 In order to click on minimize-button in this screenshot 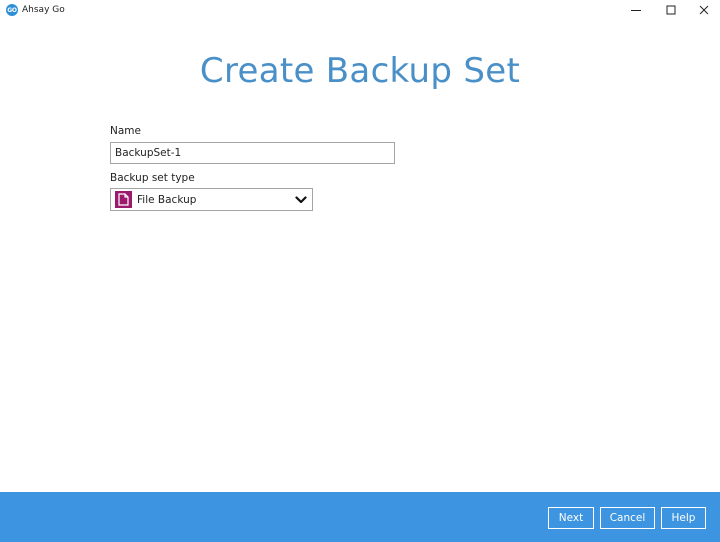, I will do `click(636, 10)`.